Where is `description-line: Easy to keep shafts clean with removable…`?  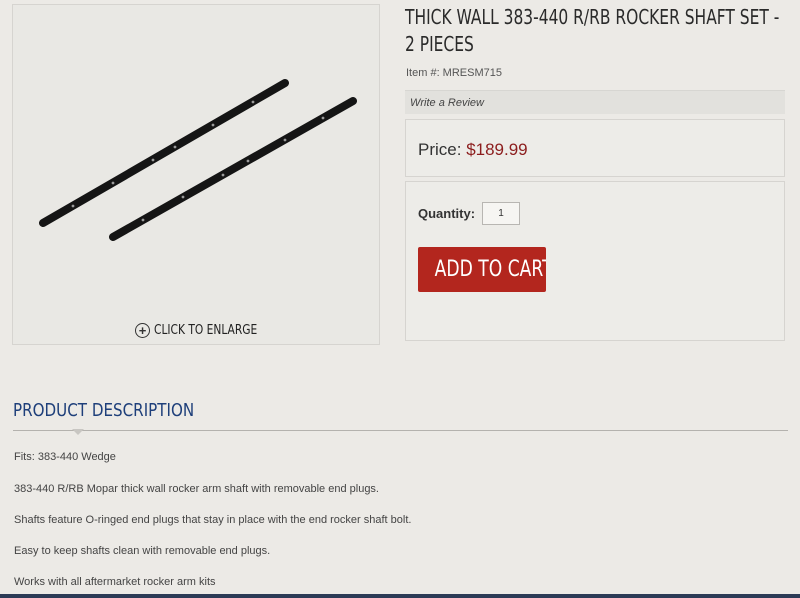 description-line: Easy to keep shafts clean with removable… is located at coordinates (142, 551).